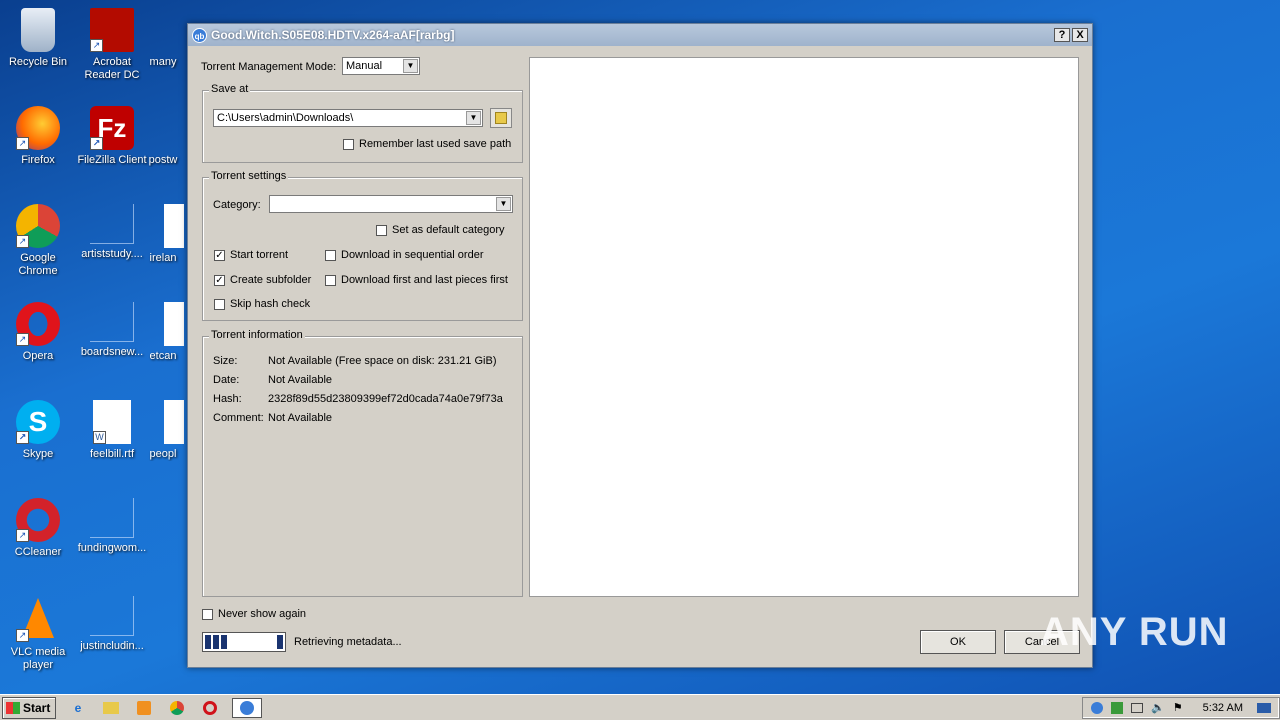  Describe the element at coordinates (270, 304) in the screenshot. I see `skip-hash-label: Skip hash check` at that location.